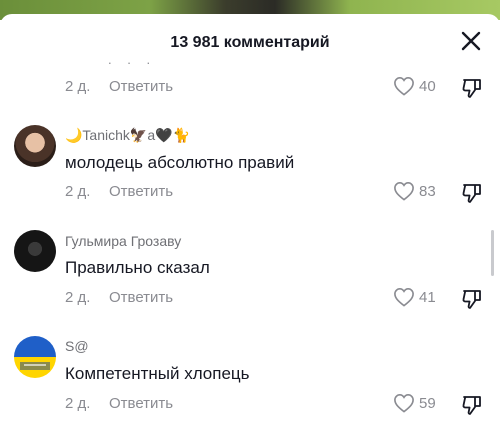 The height and width of the screenshot is (429, 500). Describe the element at coordinates (132, 59) in the screenshot. I see `truncated-text-ellipsis: . . .` at that location.